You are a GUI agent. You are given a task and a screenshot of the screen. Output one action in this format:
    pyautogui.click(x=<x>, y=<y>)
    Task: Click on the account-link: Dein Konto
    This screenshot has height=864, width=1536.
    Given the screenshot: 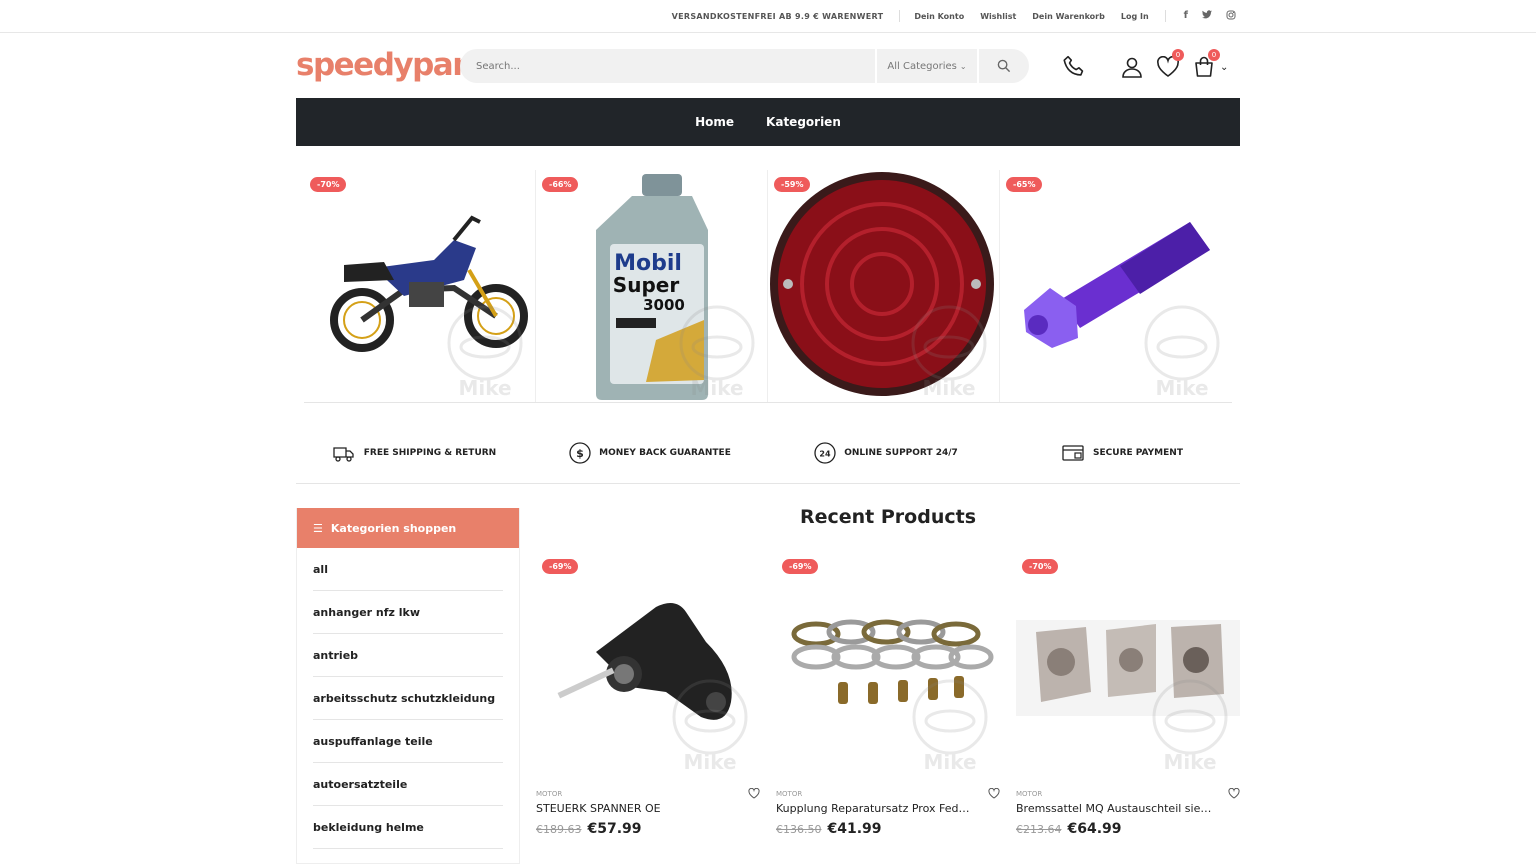 What is the action you would take?
    pyautogui.click(x=939, y=16)
    